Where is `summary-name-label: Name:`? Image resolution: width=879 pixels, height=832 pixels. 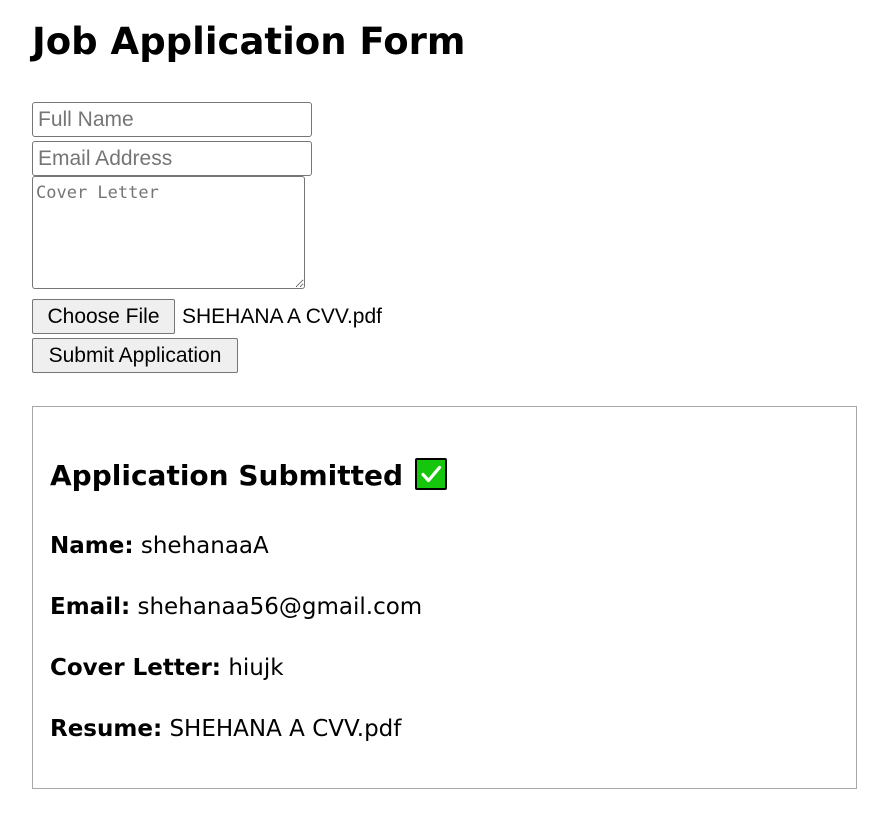
summary-name-label: Name: is located at coordinates (92, 546).